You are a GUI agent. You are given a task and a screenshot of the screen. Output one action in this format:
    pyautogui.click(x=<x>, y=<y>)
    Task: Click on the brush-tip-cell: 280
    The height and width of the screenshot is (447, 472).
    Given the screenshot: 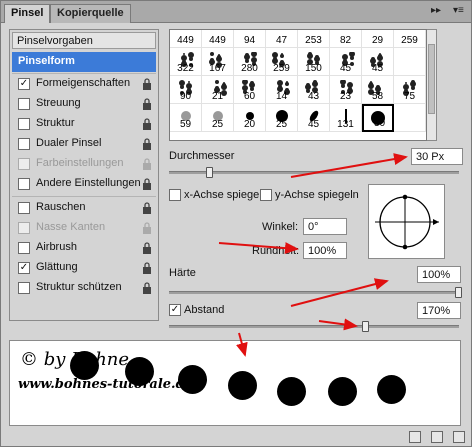 What is the action you would take?
    pyautogui.click(x=250, y=62)
    